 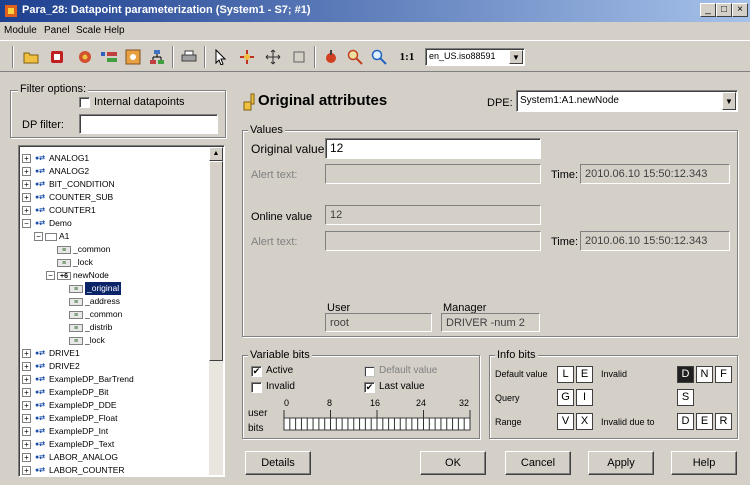 I want to click on tree-item: ≡ _address, so click(x=89, y=301).